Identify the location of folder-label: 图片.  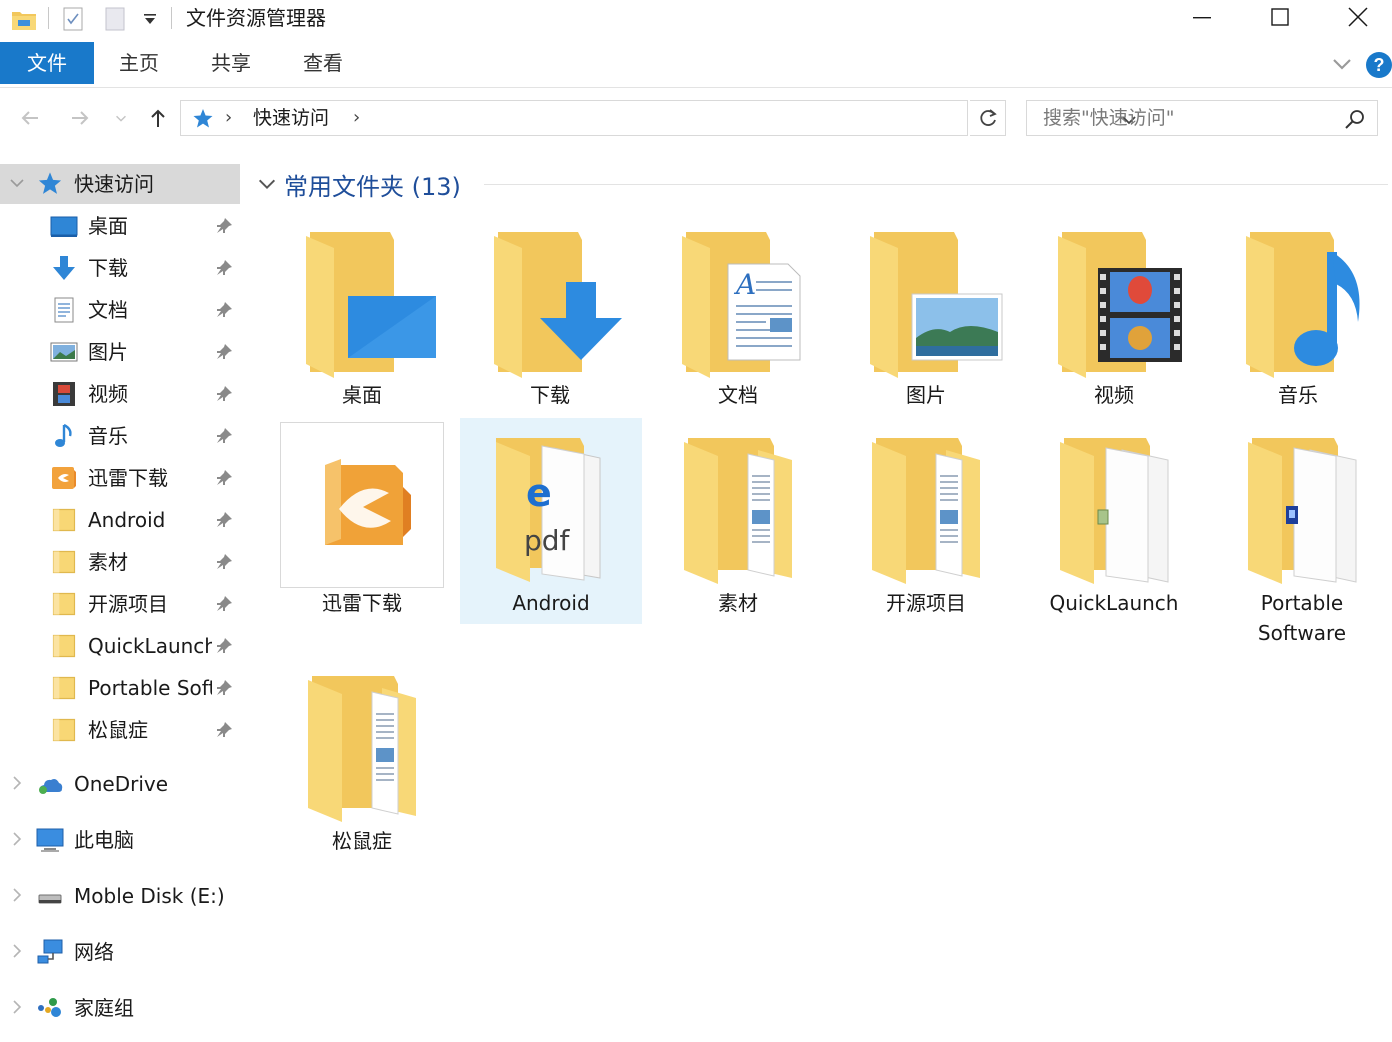
(926, 395).